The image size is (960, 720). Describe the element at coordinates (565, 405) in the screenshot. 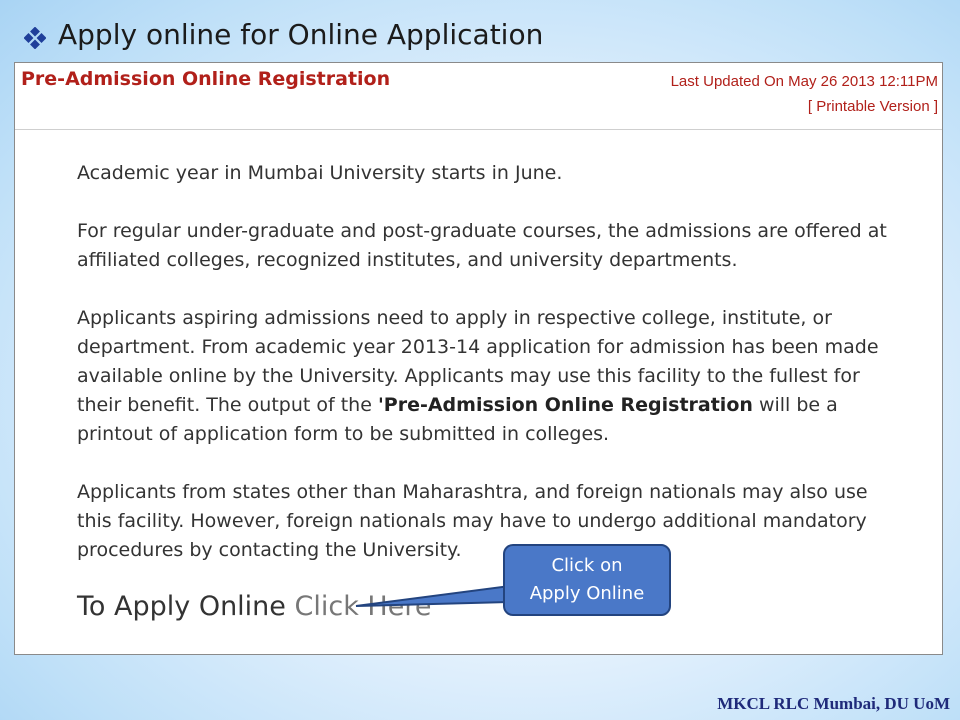

I see `pre-admission-bold-text: 'Pre-Admission Online Registration` at that location.